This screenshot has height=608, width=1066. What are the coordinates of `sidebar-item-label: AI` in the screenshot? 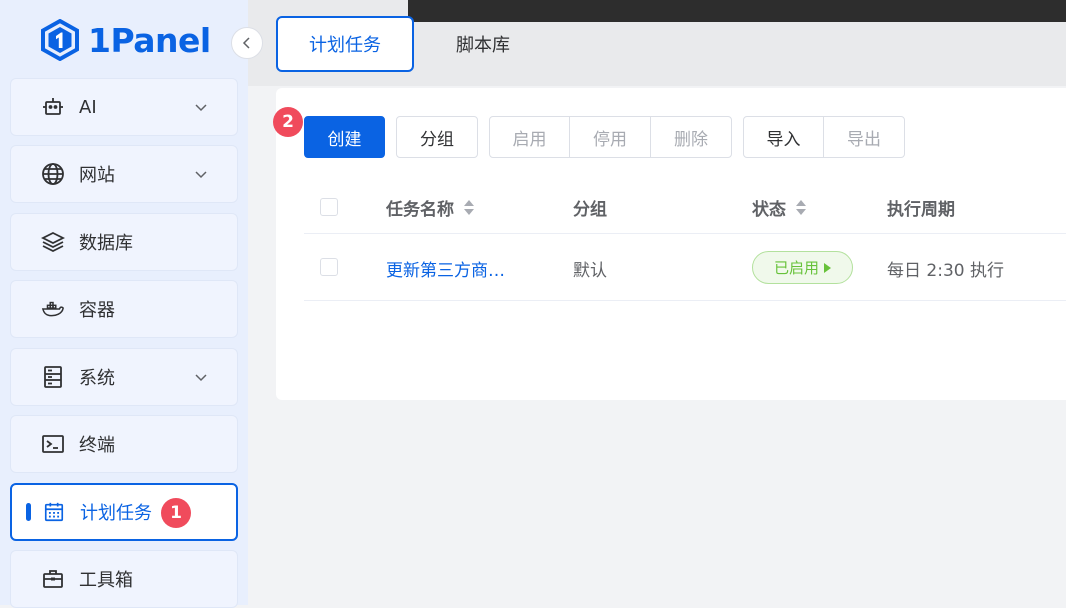 It's located at (88, 107).